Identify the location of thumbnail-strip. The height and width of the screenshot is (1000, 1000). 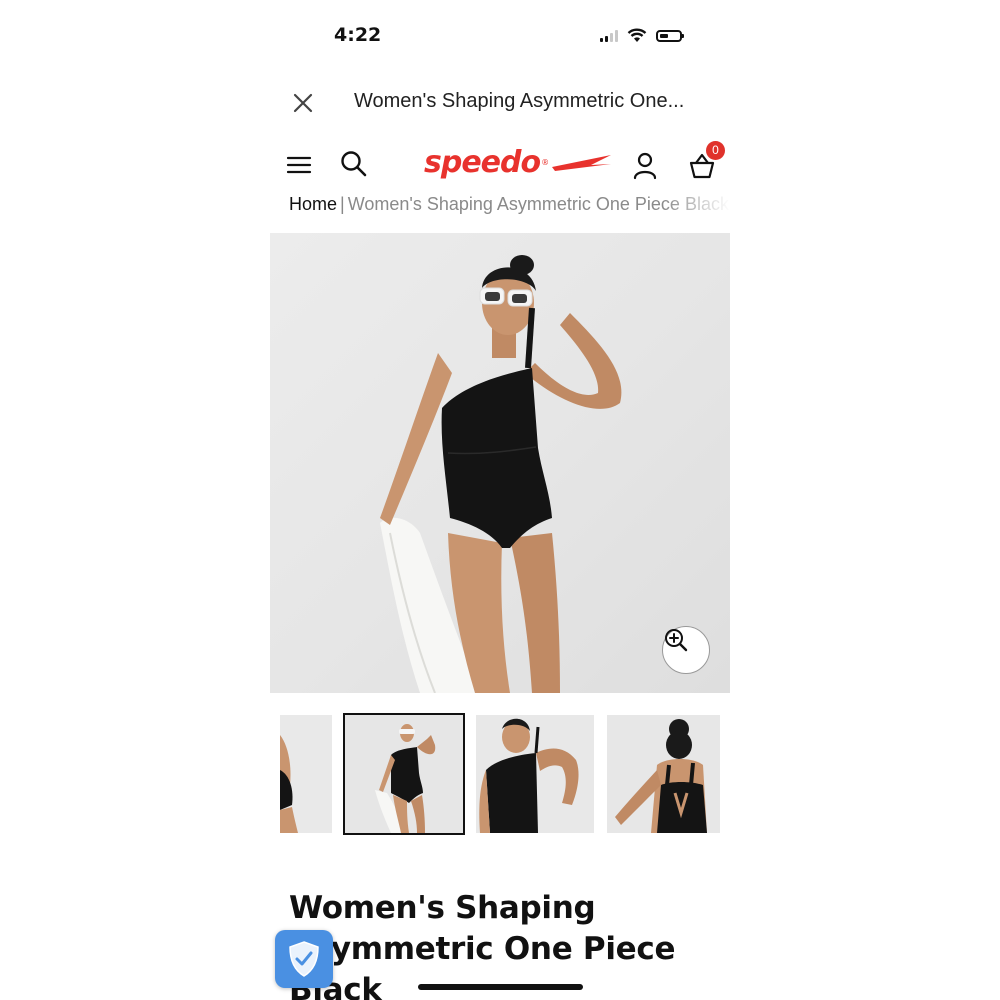
(500, 774).